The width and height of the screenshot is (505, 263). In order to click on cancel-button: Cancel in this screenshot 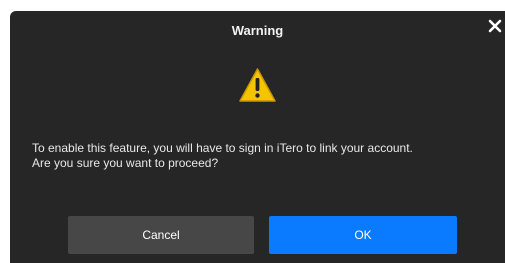, I will do `click(161, 235)`.